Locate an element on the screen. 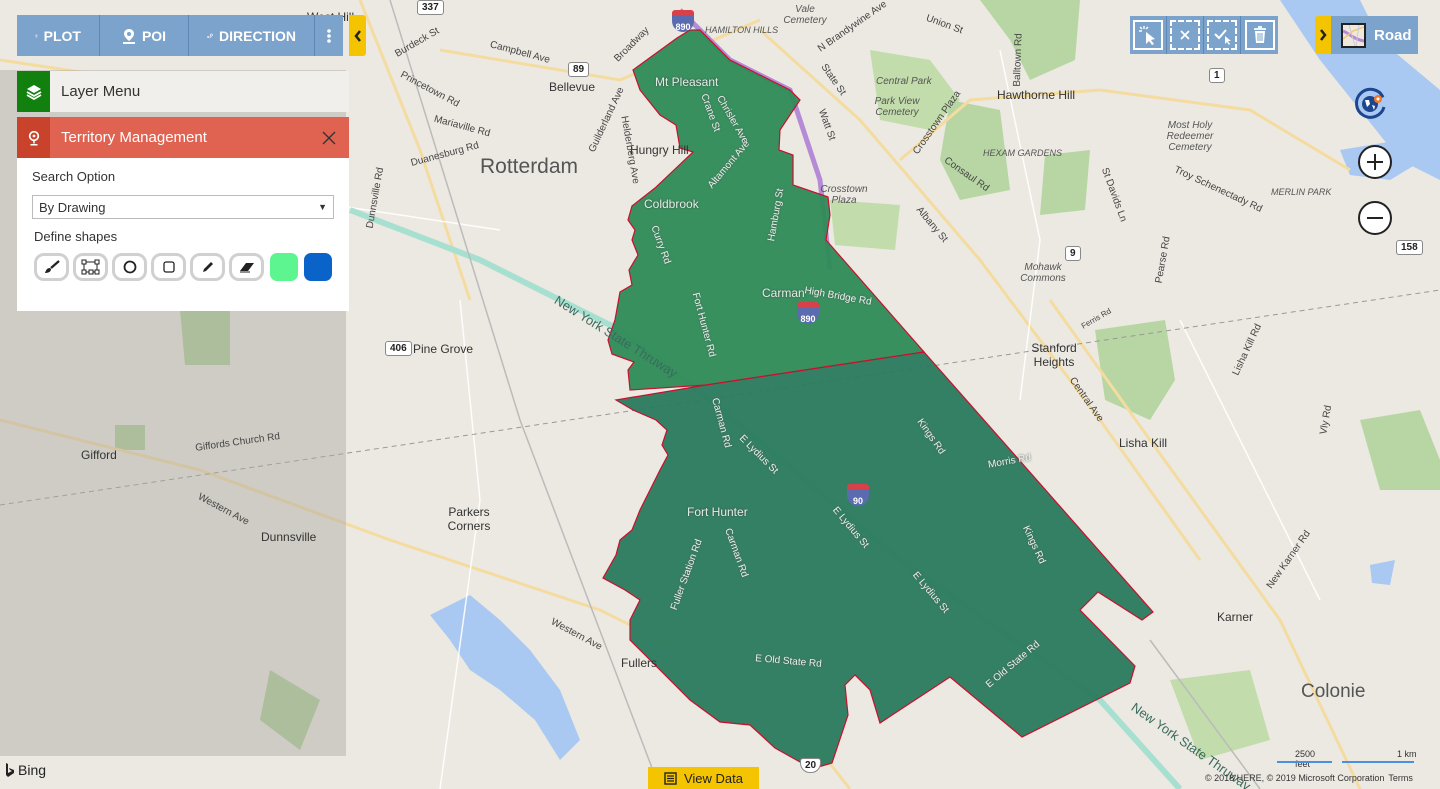 The image size is (1440, 789). map-label-place: Parkers Corners is located at coordinates (469, 519).